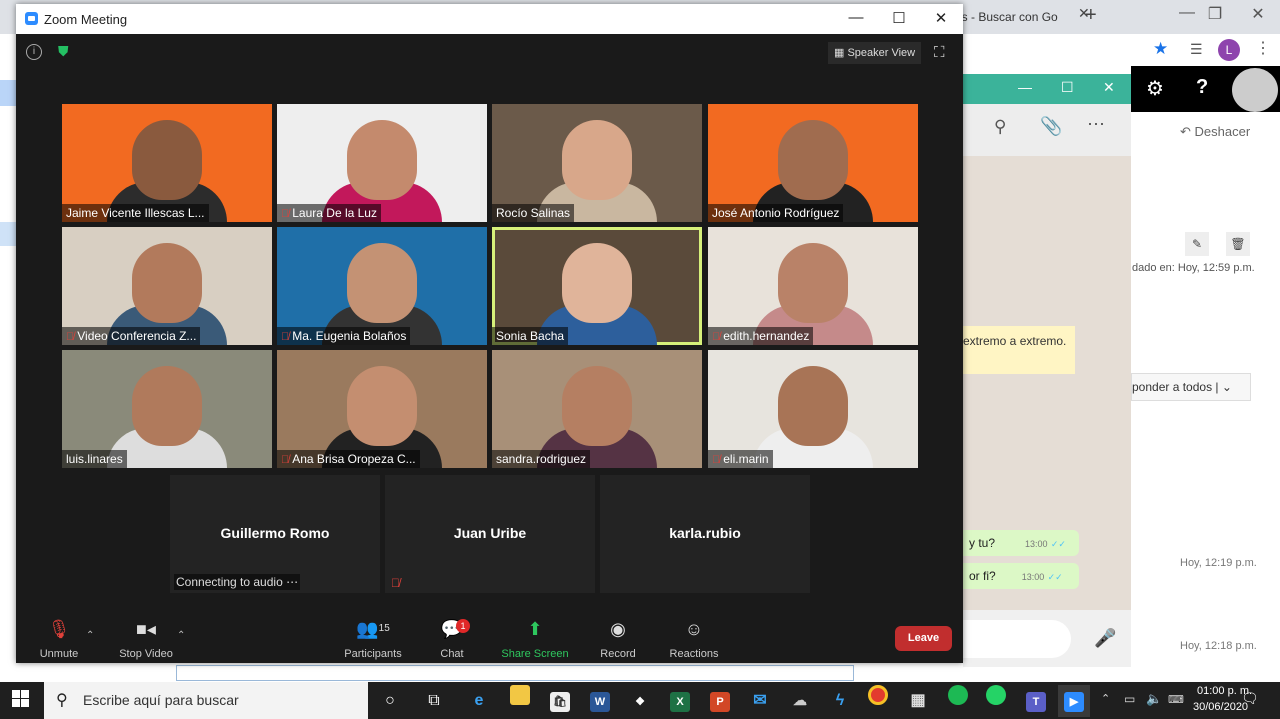 This screenshot has height=719, width=1280. What do you see at coordinates (90, 635) in the screenshot?
I see `audio-options-chevron-icon: ⌃` at bounding box center [90, 635].